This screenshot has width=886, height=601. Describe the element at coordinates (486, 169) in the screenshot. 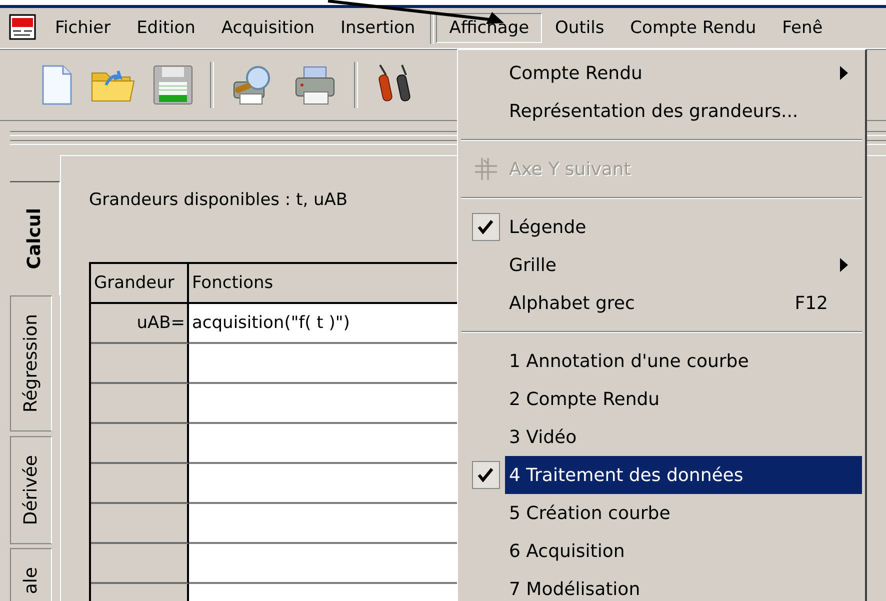

I see `axis-grid-icon` at that location.